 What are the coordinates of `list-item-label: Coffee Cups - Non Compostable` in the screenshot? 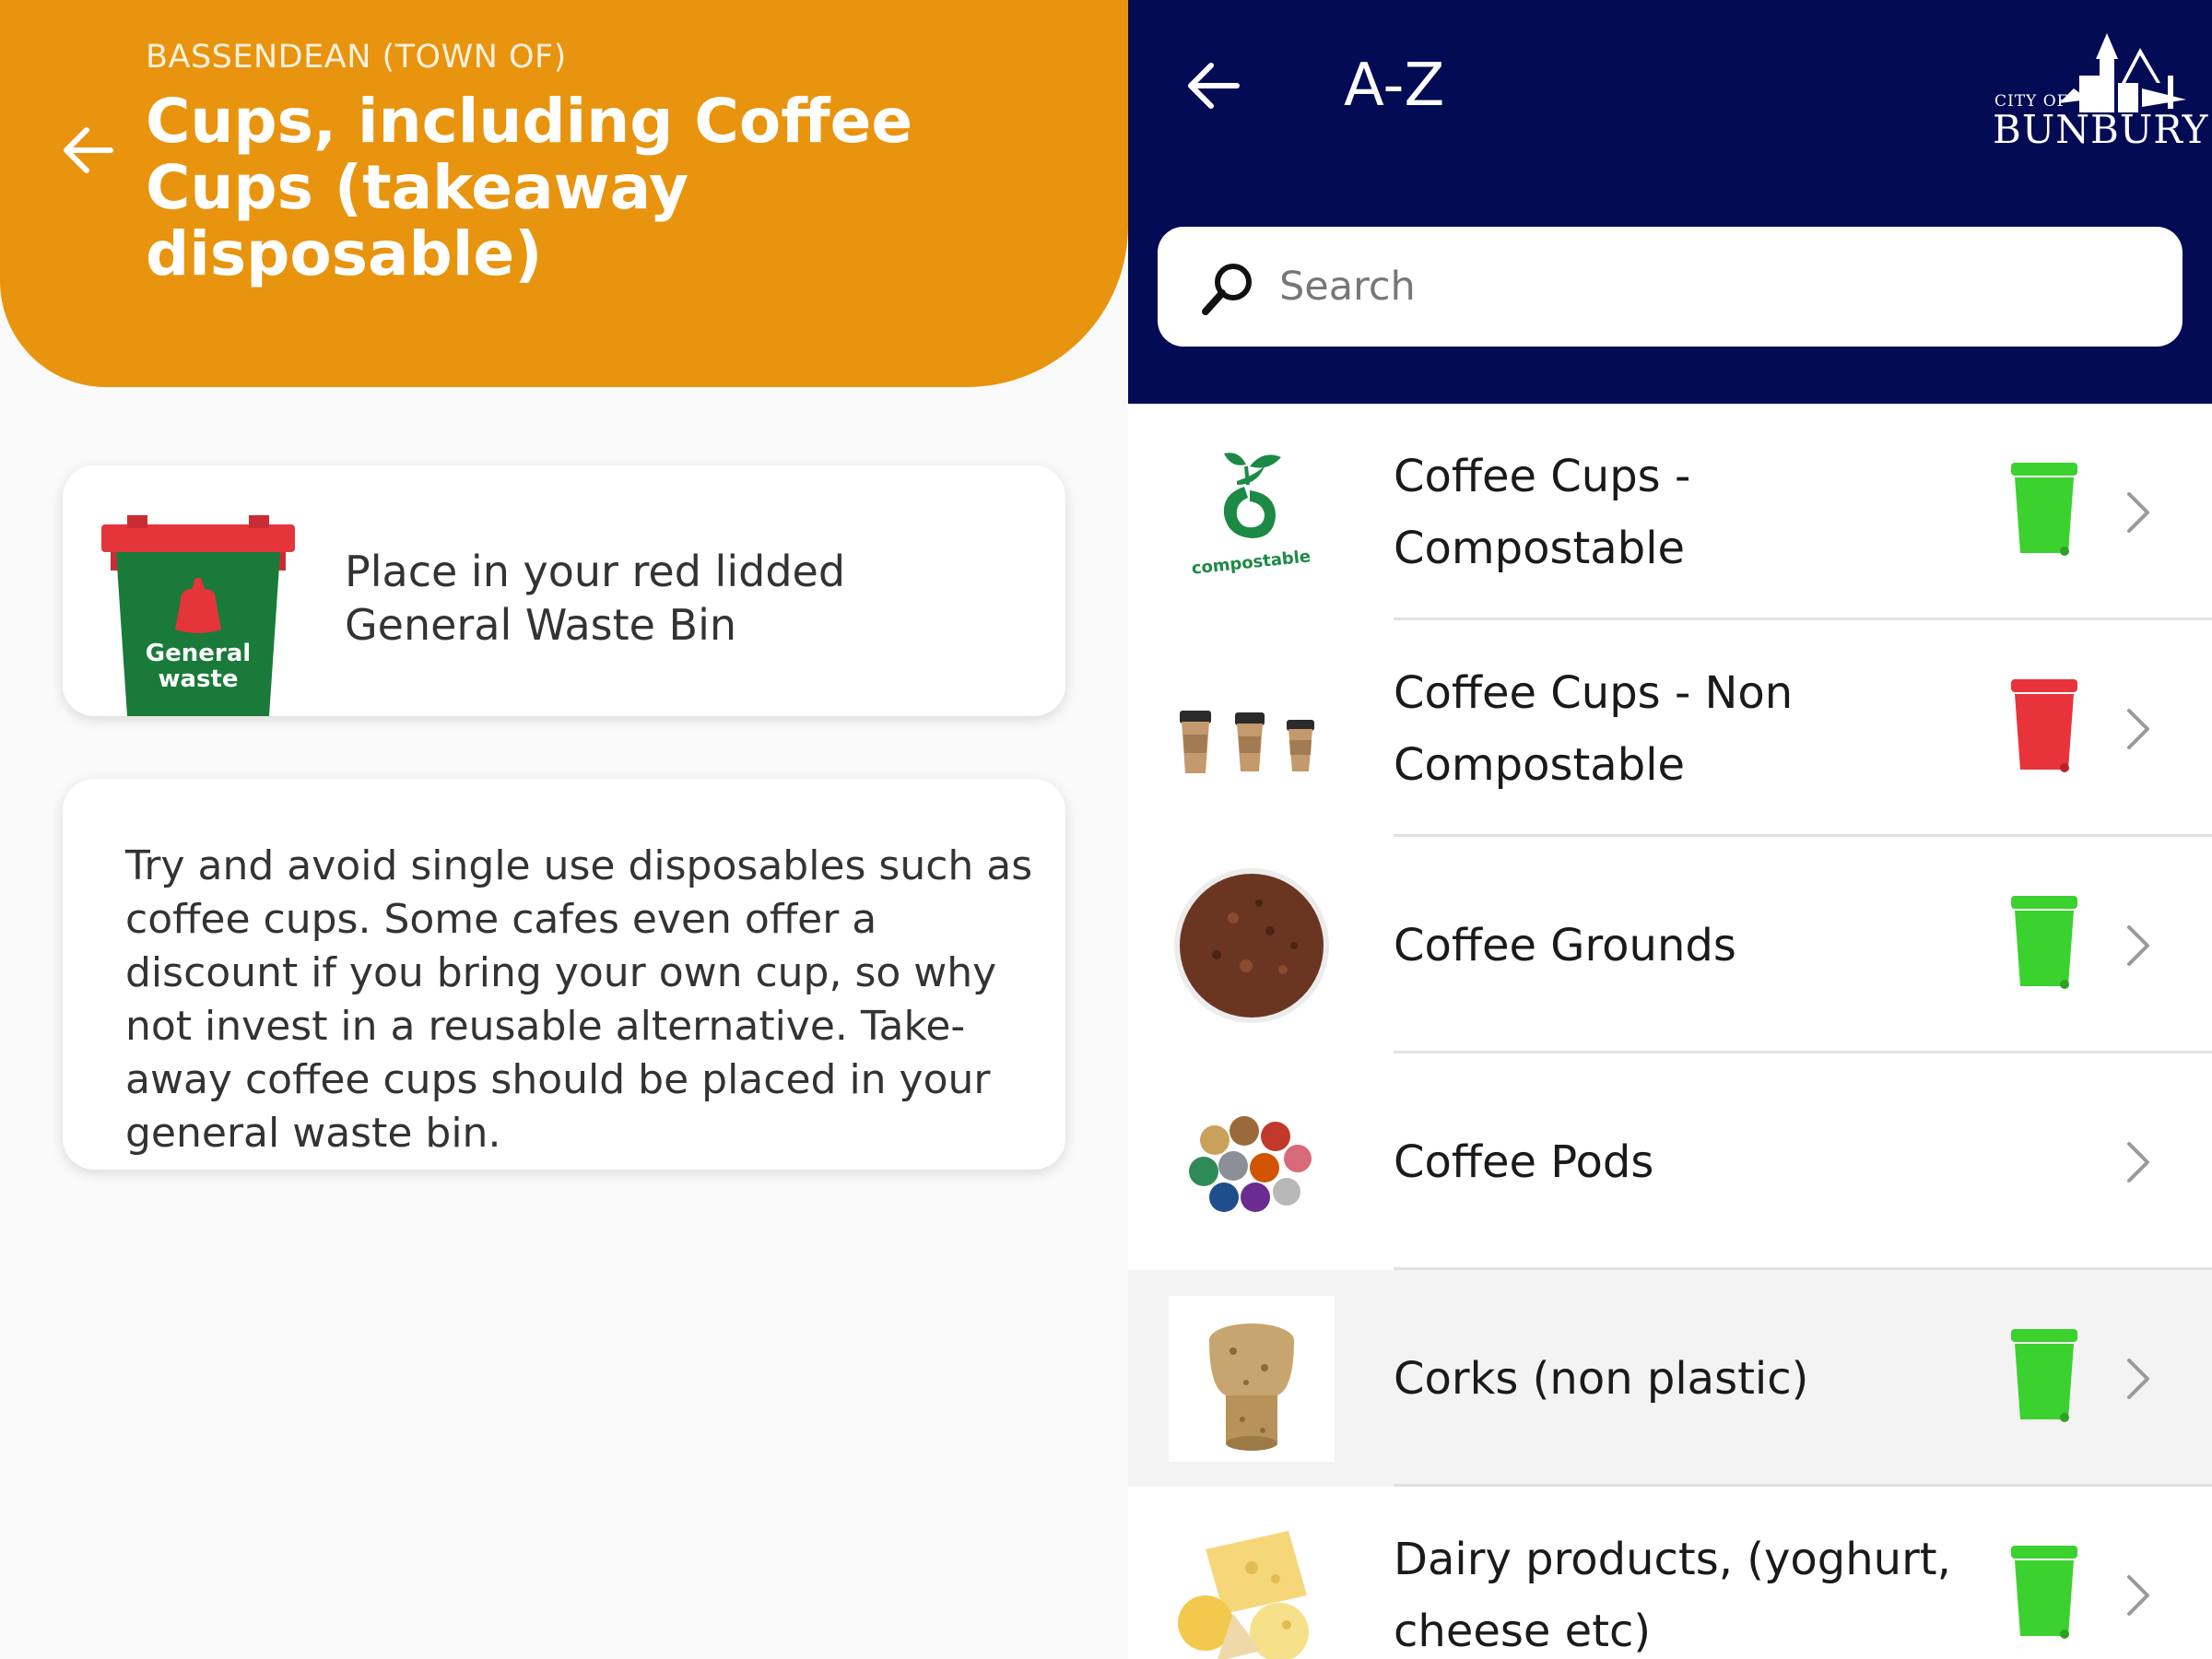 It's located at (1594, 728).